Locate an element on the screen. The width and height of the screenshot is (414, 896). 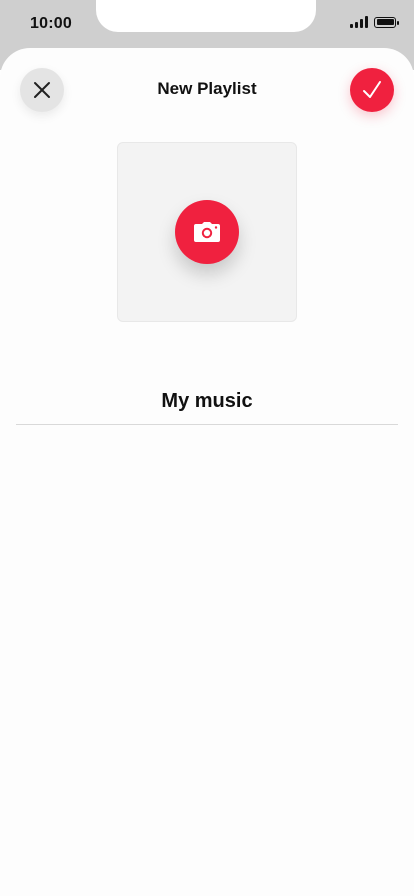
playlist-artwork-placeholder is located at coordinates (207, 232).